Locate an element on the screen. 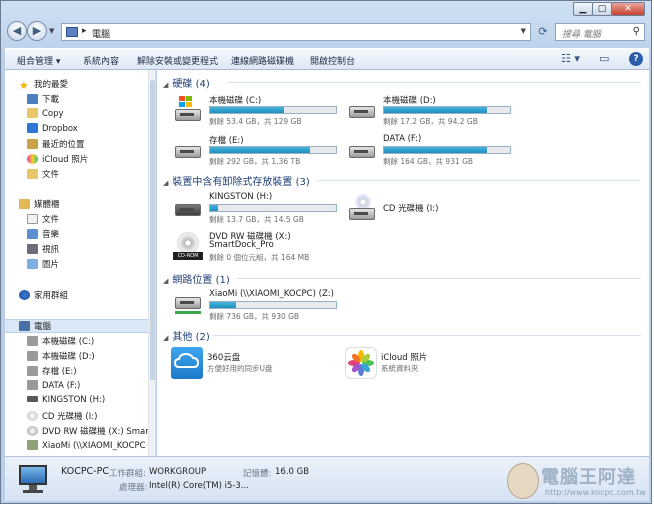  nav-lib-video: 視訊 is located at coordinates (43, 250).